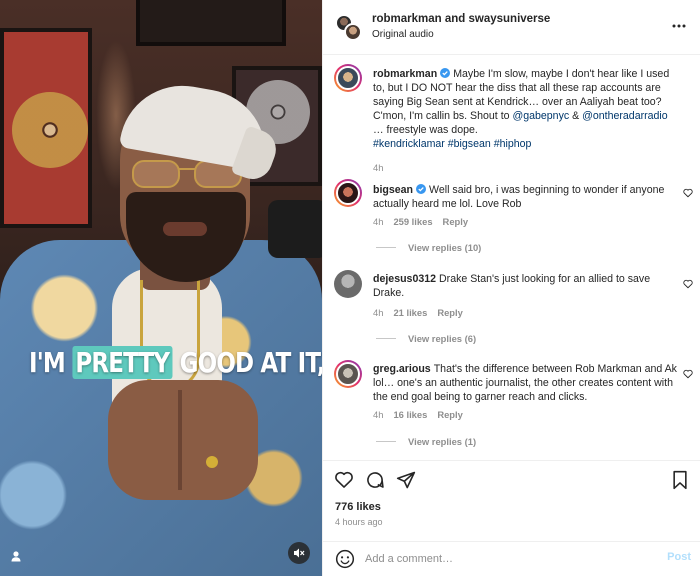 The width and height of the screenshot is (700, 576). I want to click on heart-icon, so click(344, 480).